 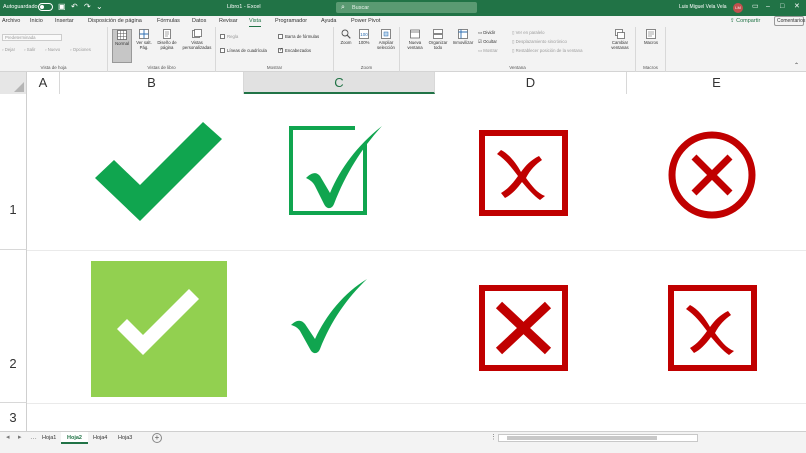 What do you see at coordinates (100, 438) in the screenshot?
I see `sheet-tab-hoja4: Hoja4` at bounding box center [100, 438].